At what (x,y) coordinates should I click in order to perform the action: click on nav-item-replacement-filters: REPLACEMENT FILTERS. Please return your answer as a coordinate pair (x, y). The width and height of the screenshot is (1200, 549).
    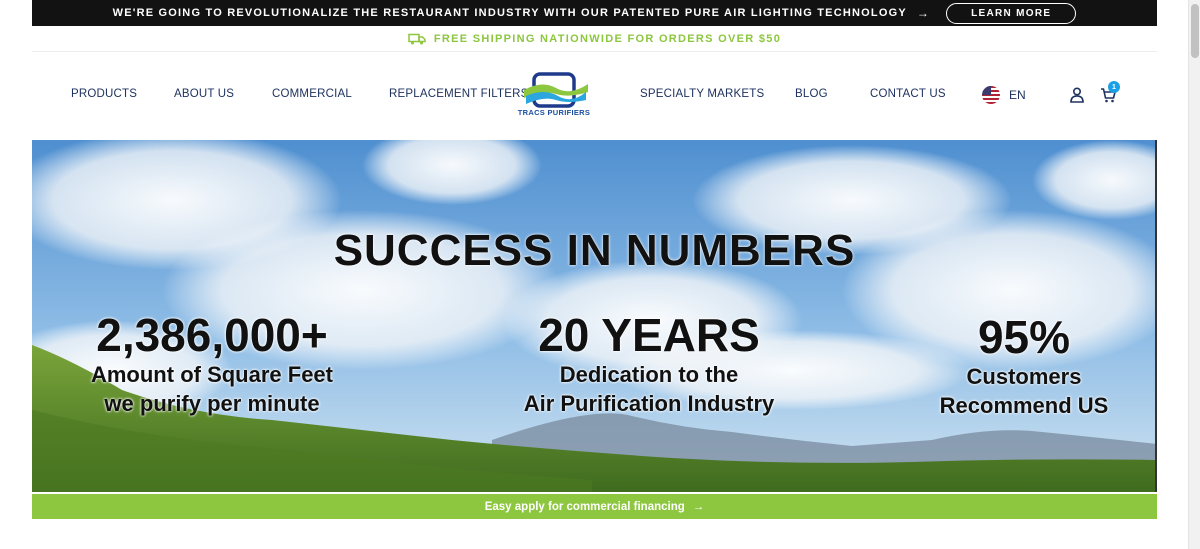
    Looking at the image, I should click on (459, 94).